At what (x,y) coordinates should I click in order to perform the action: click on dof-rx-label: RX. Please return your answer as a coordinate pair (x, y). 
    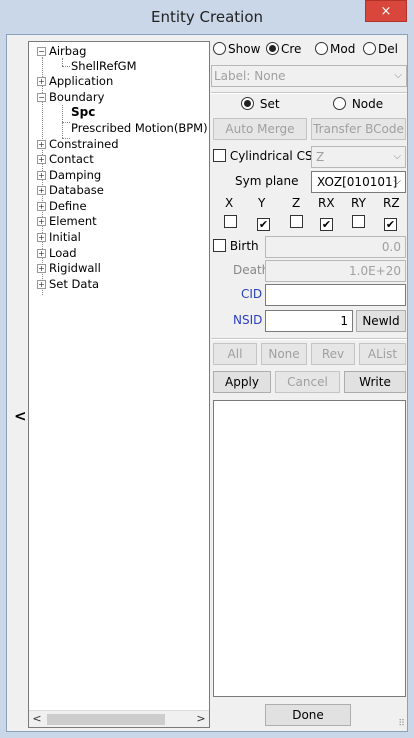
    Looking at the image, I should click on (326, 203).